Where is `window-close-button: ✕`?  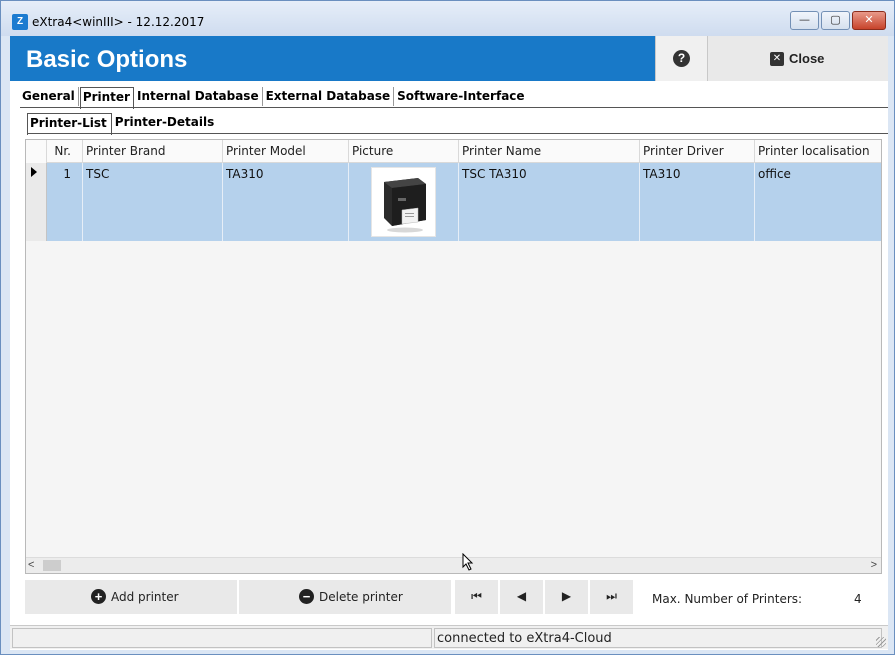 window-close-button: ✕ is located at coordinates (869, 20).